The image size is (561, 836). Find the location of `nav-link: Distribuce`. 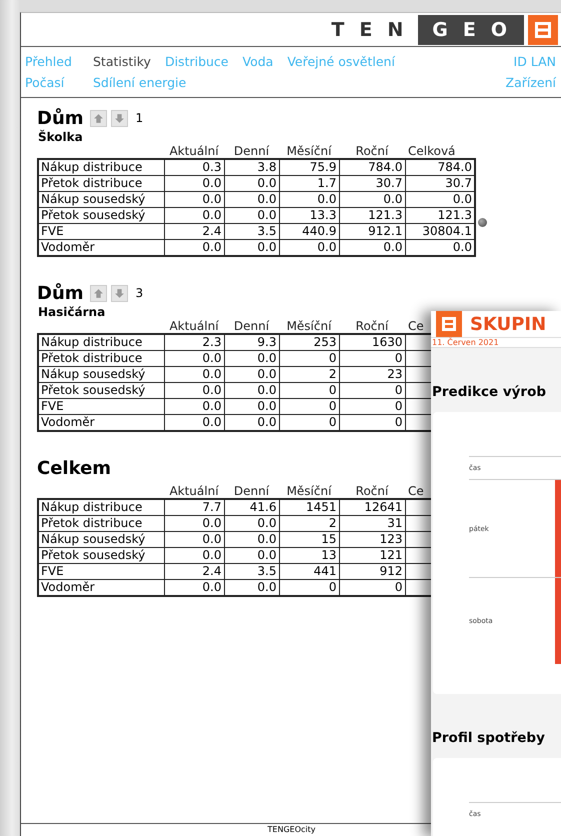

nav-link: Distribuce is located at coordinates (196, 61).